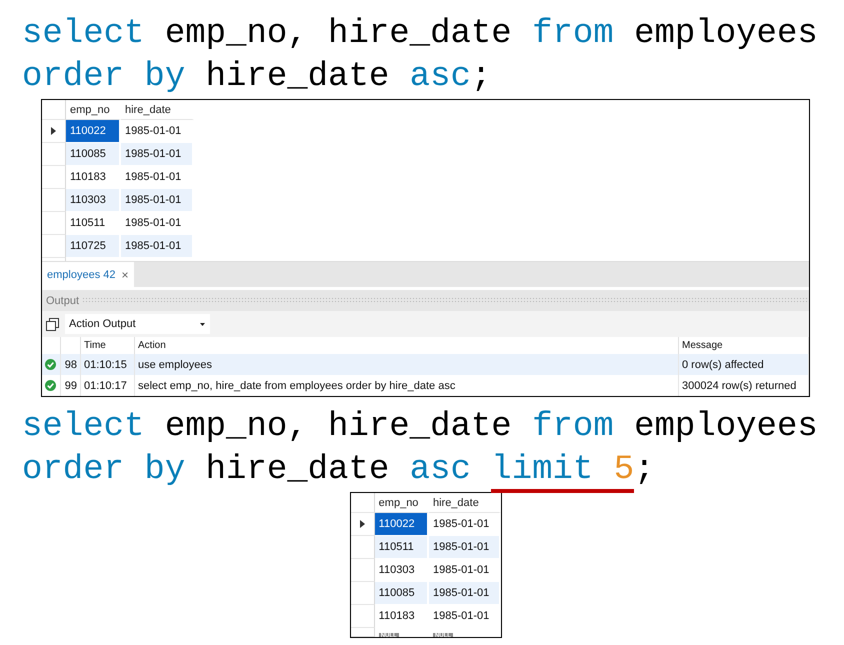  Describe the element at coordinates (257, 77) in the screenshot. I see `code-line: order by hire_date asc;` at that location.